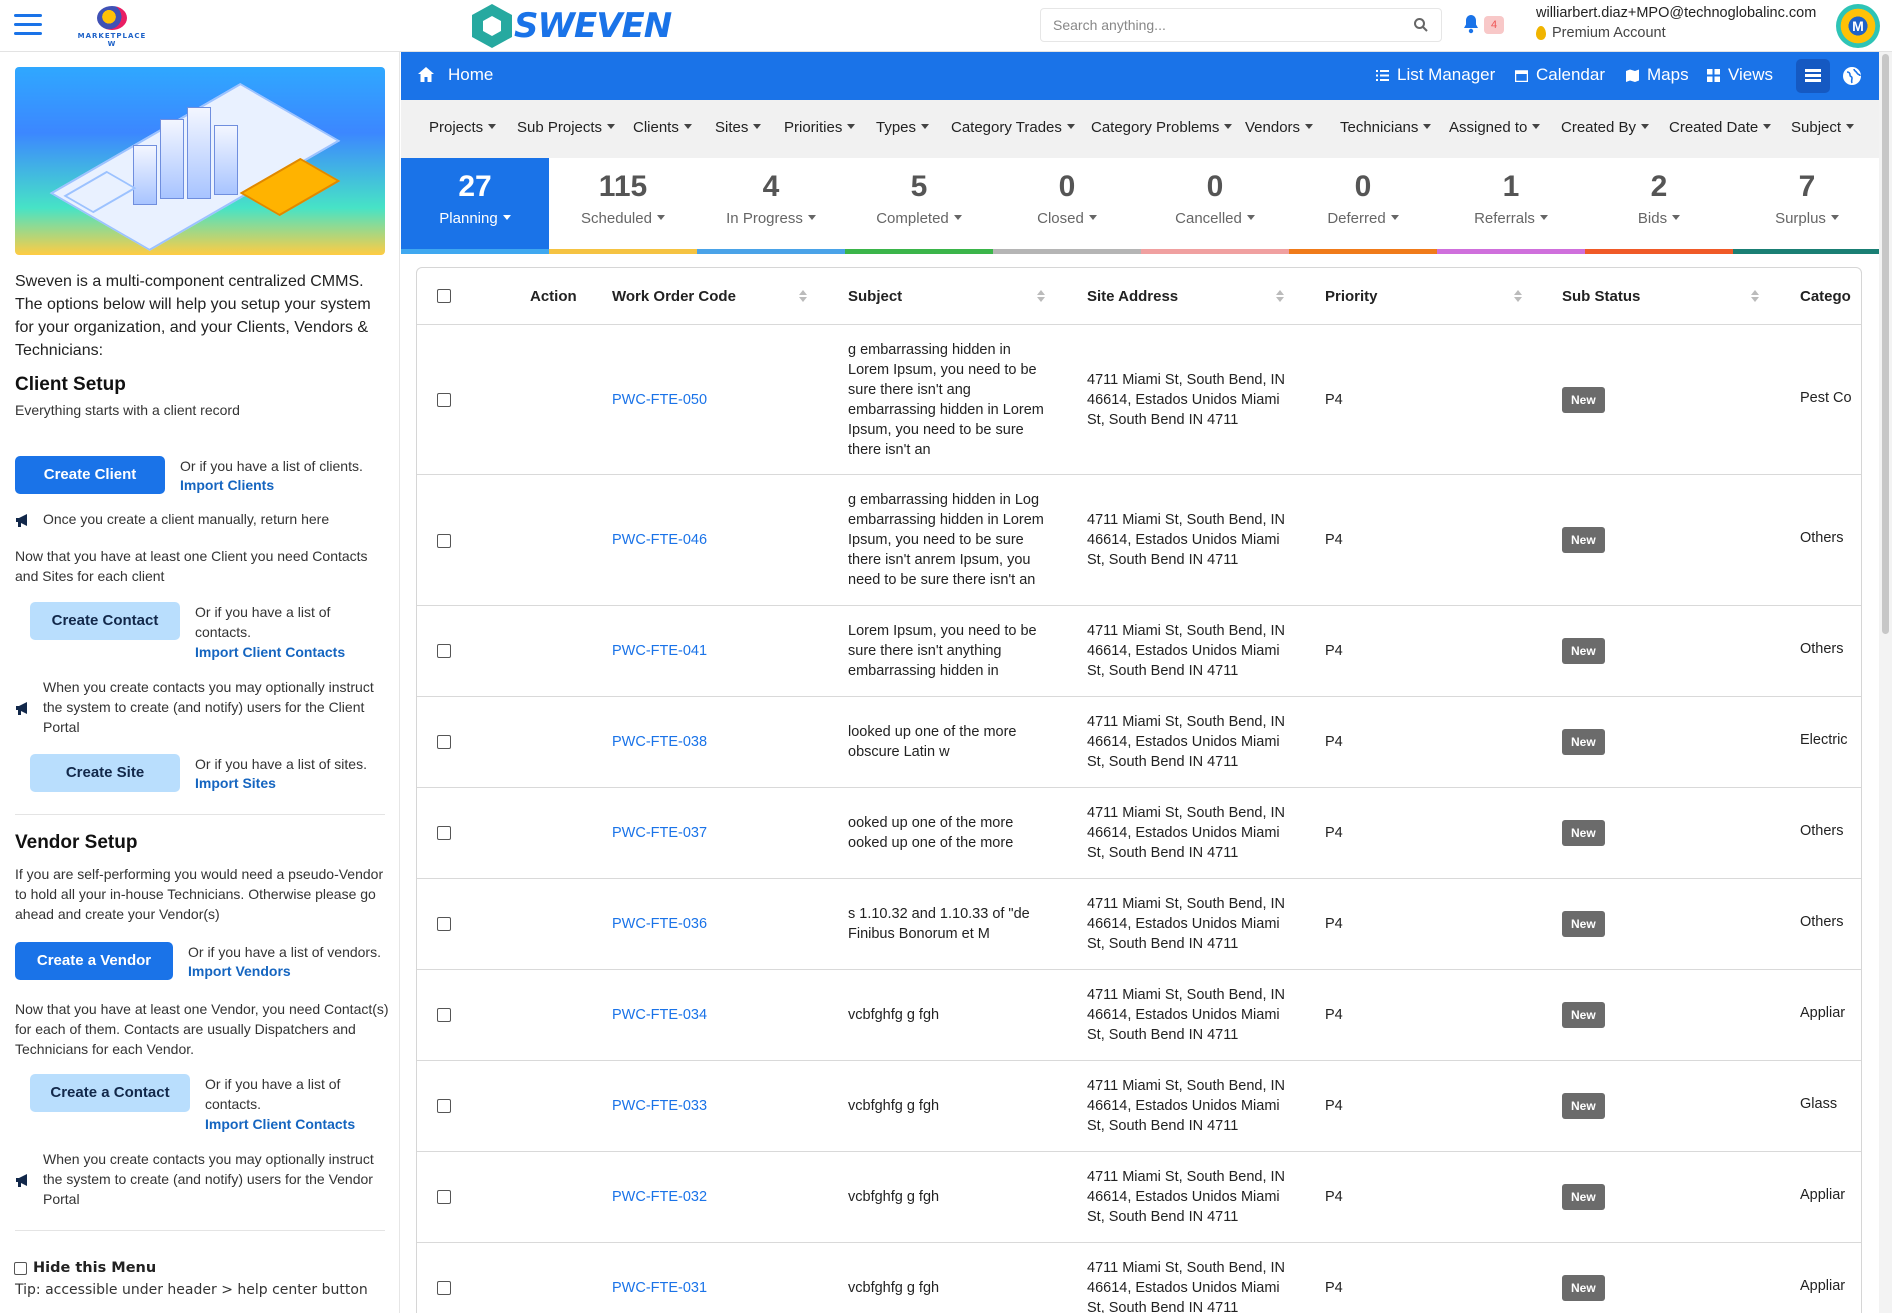 This screenshot has width=1892, height=1313. What do you see at coordinates (94, 961) in the screenshot?
I see `create-vendor-button: Create a Vendor` at bounding box center [94, 961].